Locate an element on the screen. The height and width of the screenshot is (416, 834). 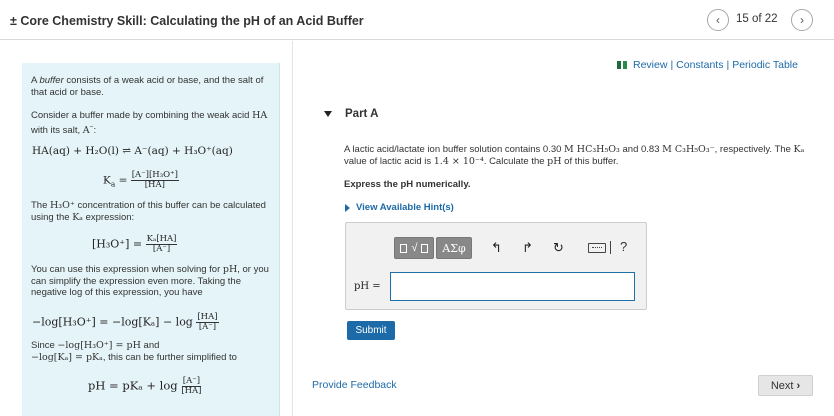
chevron-left-icon: ‹ is located at coordinates (718, 20).